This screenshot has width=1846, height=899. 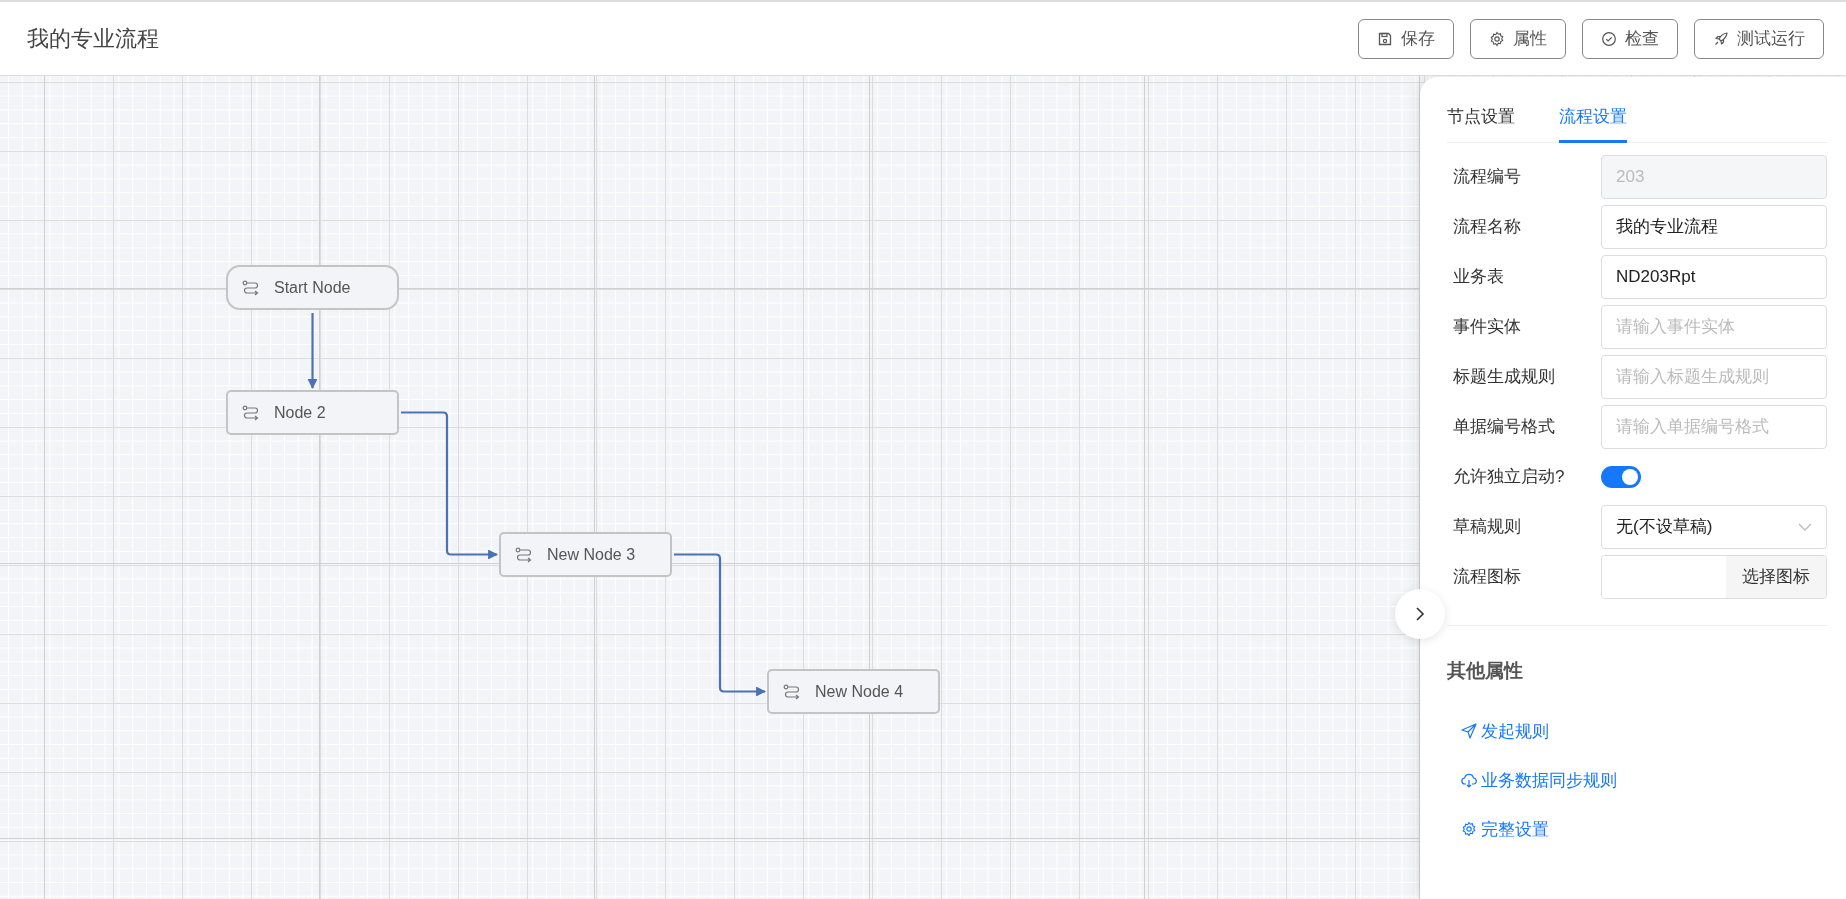 What do you see at coordinates (591, 554) in the screenshot?
I see `node-label: New Node 3` at bounding box center [591, 554].